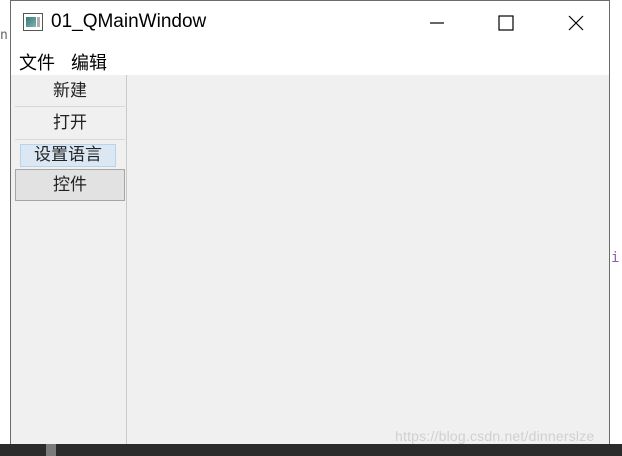 Image resolution: width=622 pixels, height=456 pixels. I want to click on window-title: 01_QMainWindow, so click(129, 21).